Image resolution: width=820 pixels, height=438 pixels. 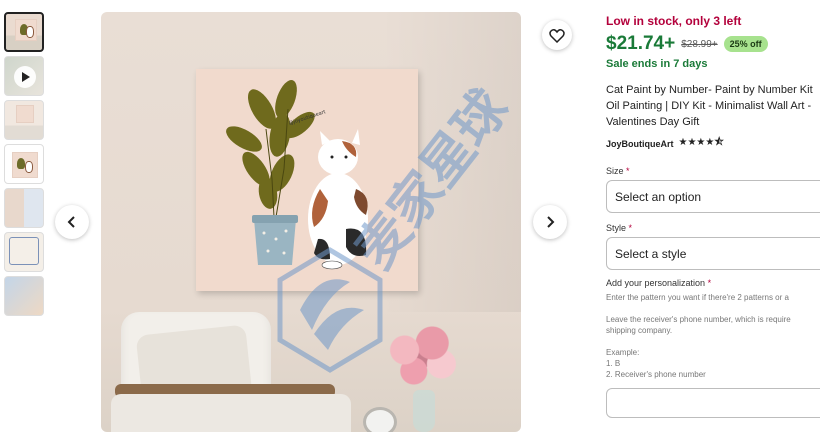 I want to click on flower-bouquet, so click(x=423, y=357).